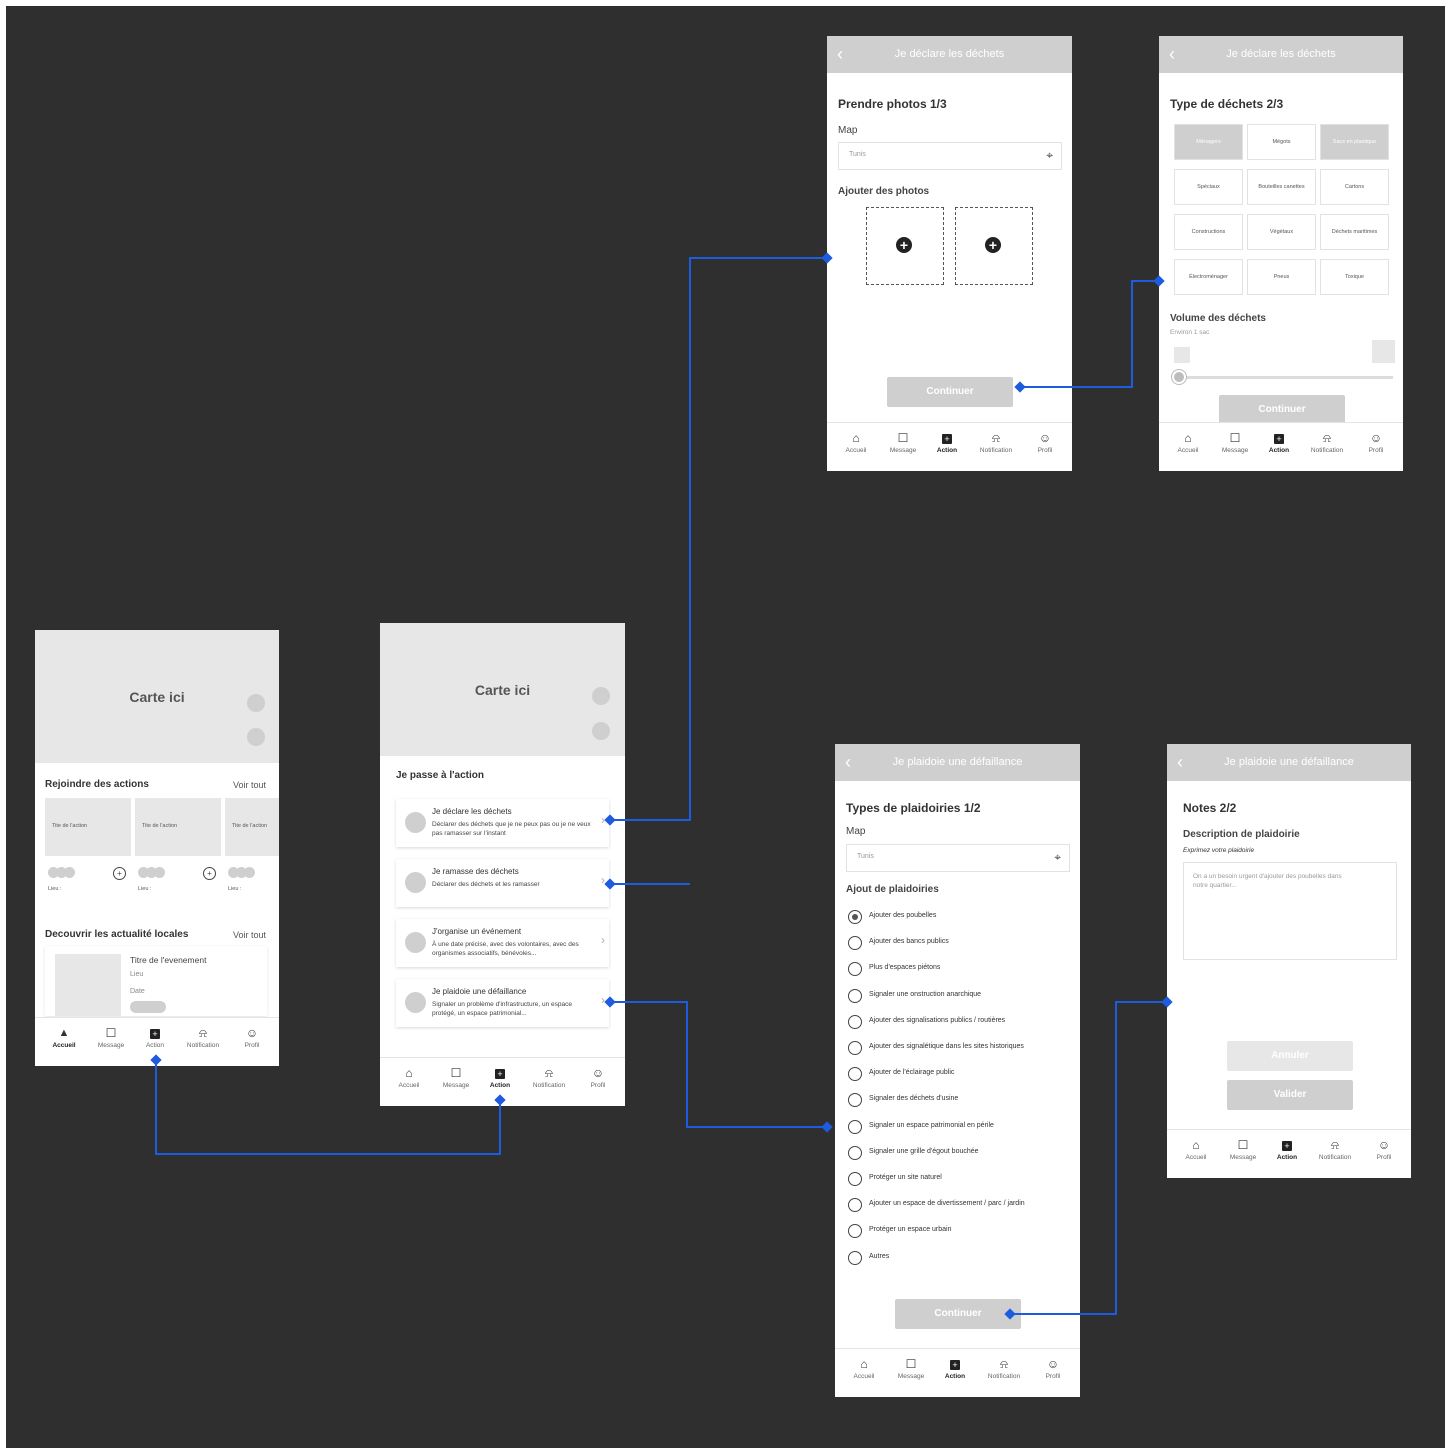 This screenshot has height=1452, width=1450. I want to click on category-tile: Bouteilles canettes, so click(1281, 187).